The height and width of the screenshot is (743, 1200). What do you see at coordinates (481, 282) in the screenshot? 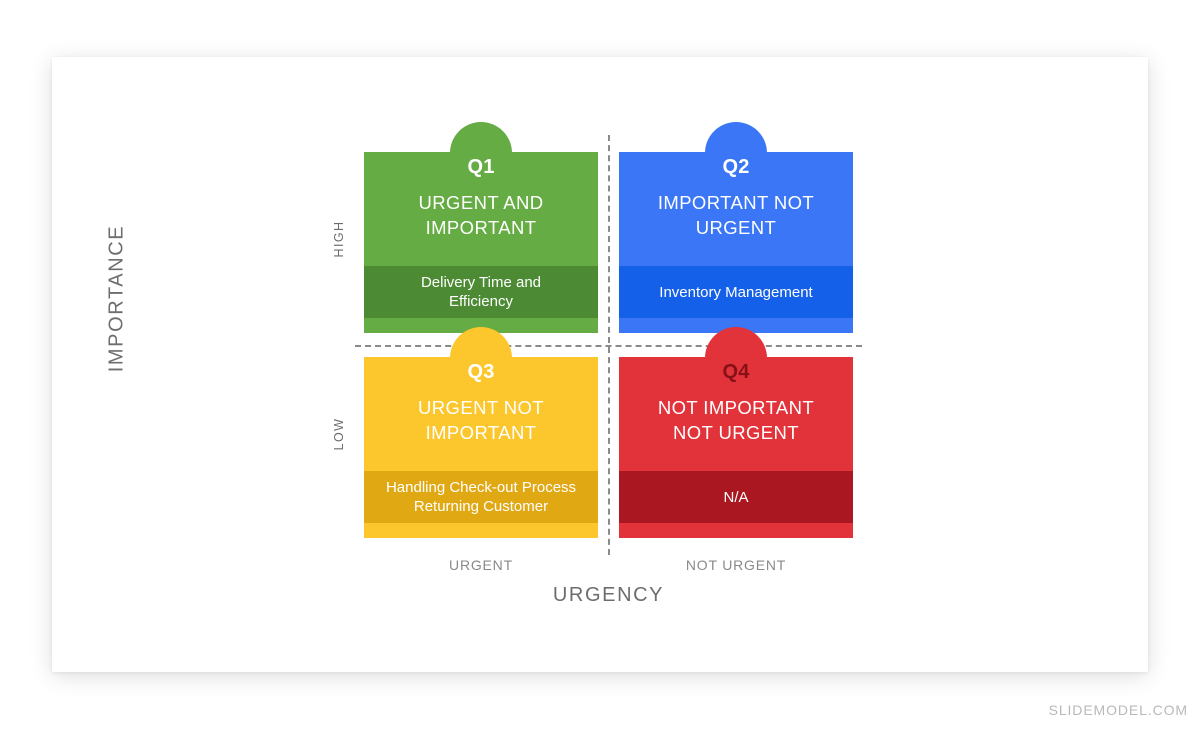
I see `quadrant-q1-item-line1: Delivery Time and` at bounding box center [481, 282].